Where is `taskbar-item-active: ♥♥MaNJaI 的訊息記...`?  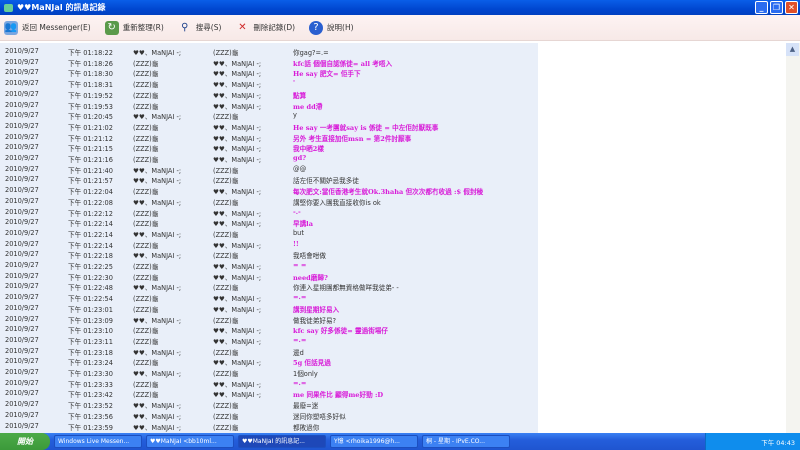
taskbar-item-active: ♥♥MaNJaI 的訊息記... is located at coordinates (282, 441).